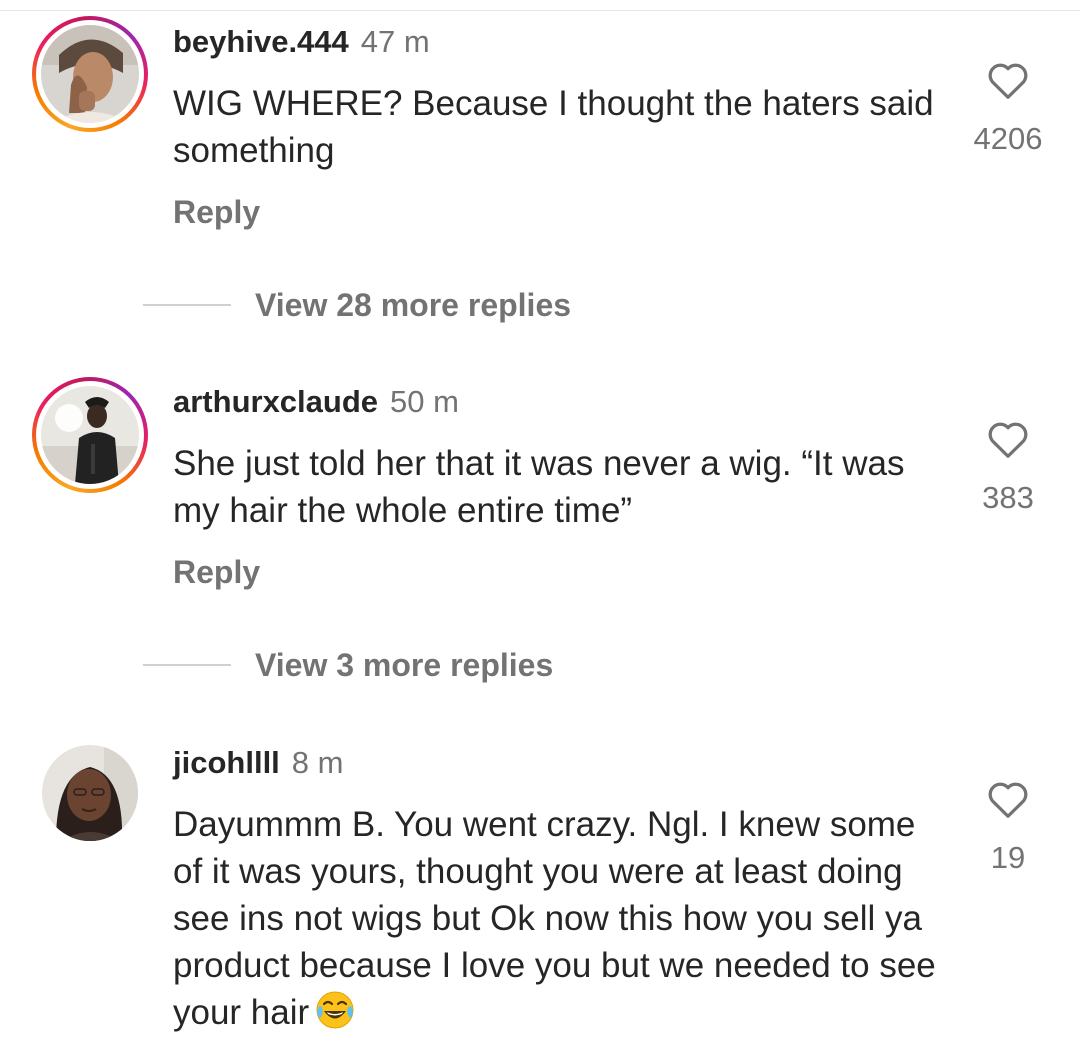 The height and width of the screenshot is (1049, 1080). I want to click on comment-meta: beyhive.444 47 m, so click(301, 42).